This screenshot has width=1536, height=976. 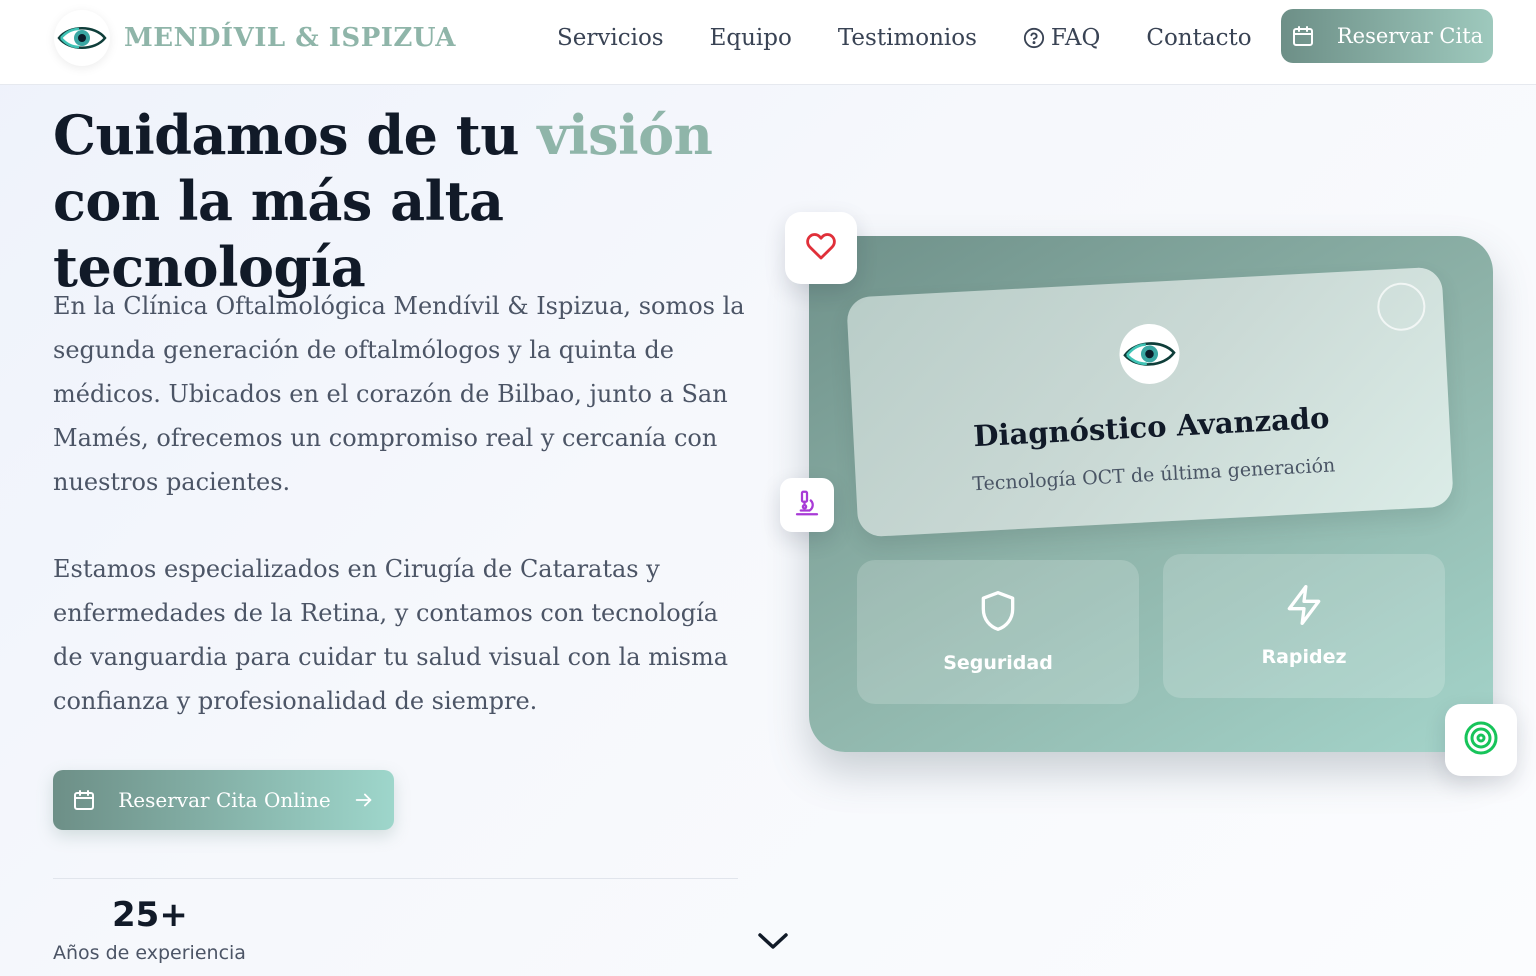 I want to click on zap-icon, so click(x=1304, y=605).